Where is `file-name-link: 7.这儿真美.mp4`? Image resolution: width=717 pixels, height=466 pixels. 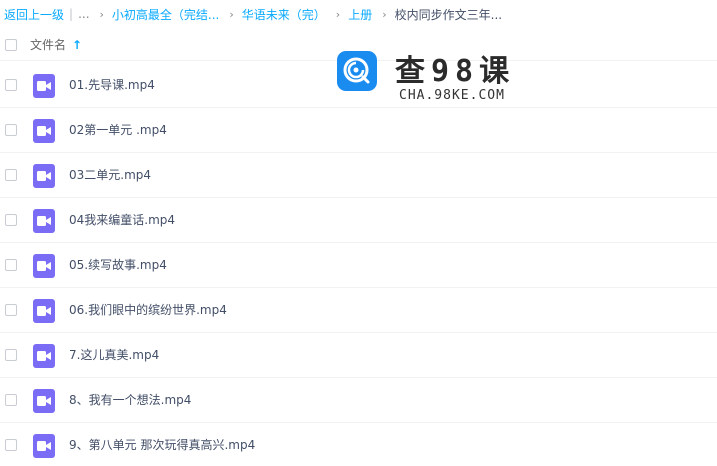
file-name-link: 7.这儿真美.mp4 is located at coordinates (114, 355).